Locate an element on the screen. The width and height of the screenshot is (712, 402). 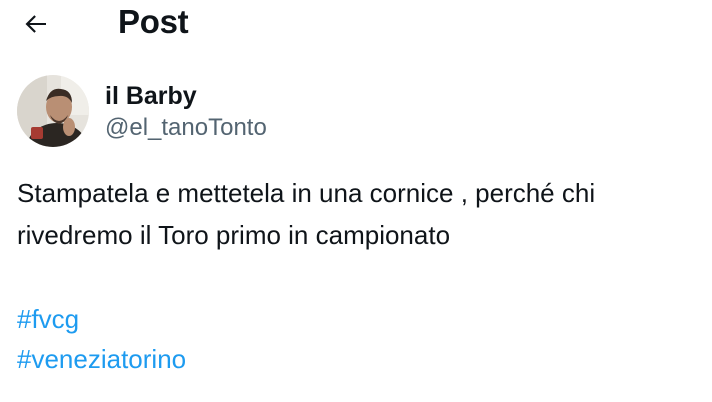
author-handle: @el_tanoTonto is located at coordinates (186, 128).